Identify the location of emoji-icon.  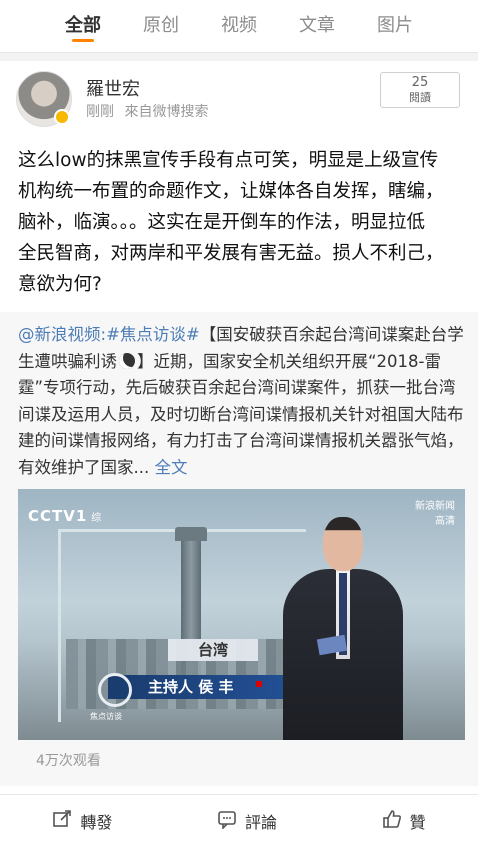
(127, 360).